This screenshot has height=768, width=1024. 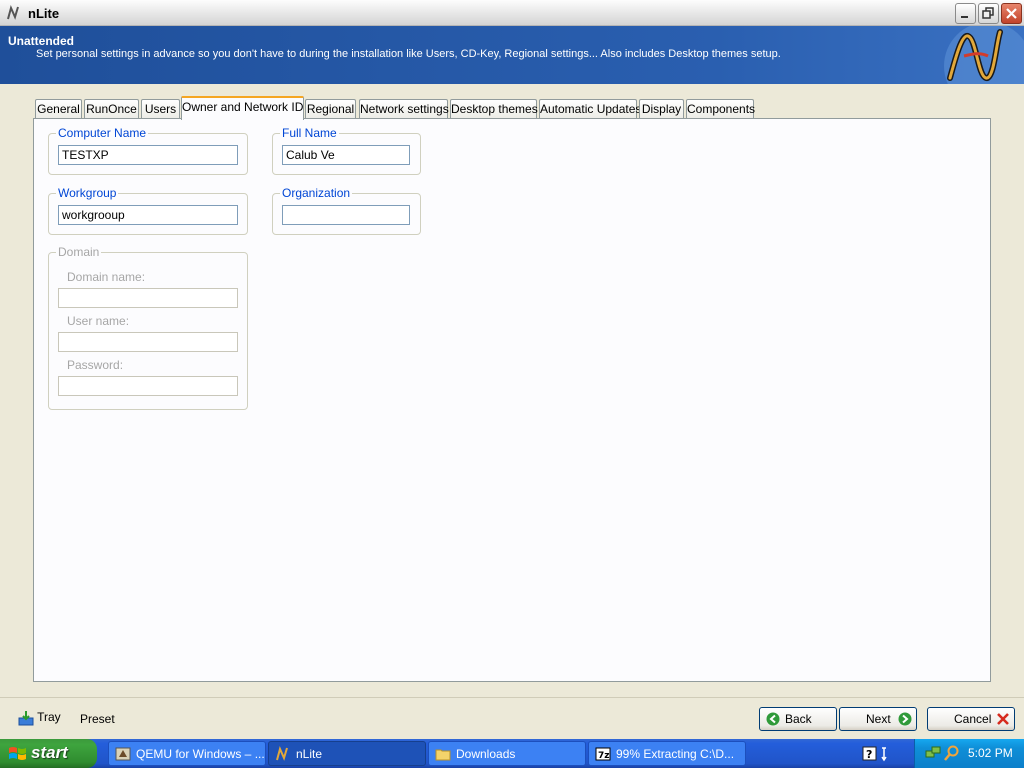 What do you see at coordinates (26, 718) in the screenshot?
I see `tray-icon` at bounding box center [26, 718].